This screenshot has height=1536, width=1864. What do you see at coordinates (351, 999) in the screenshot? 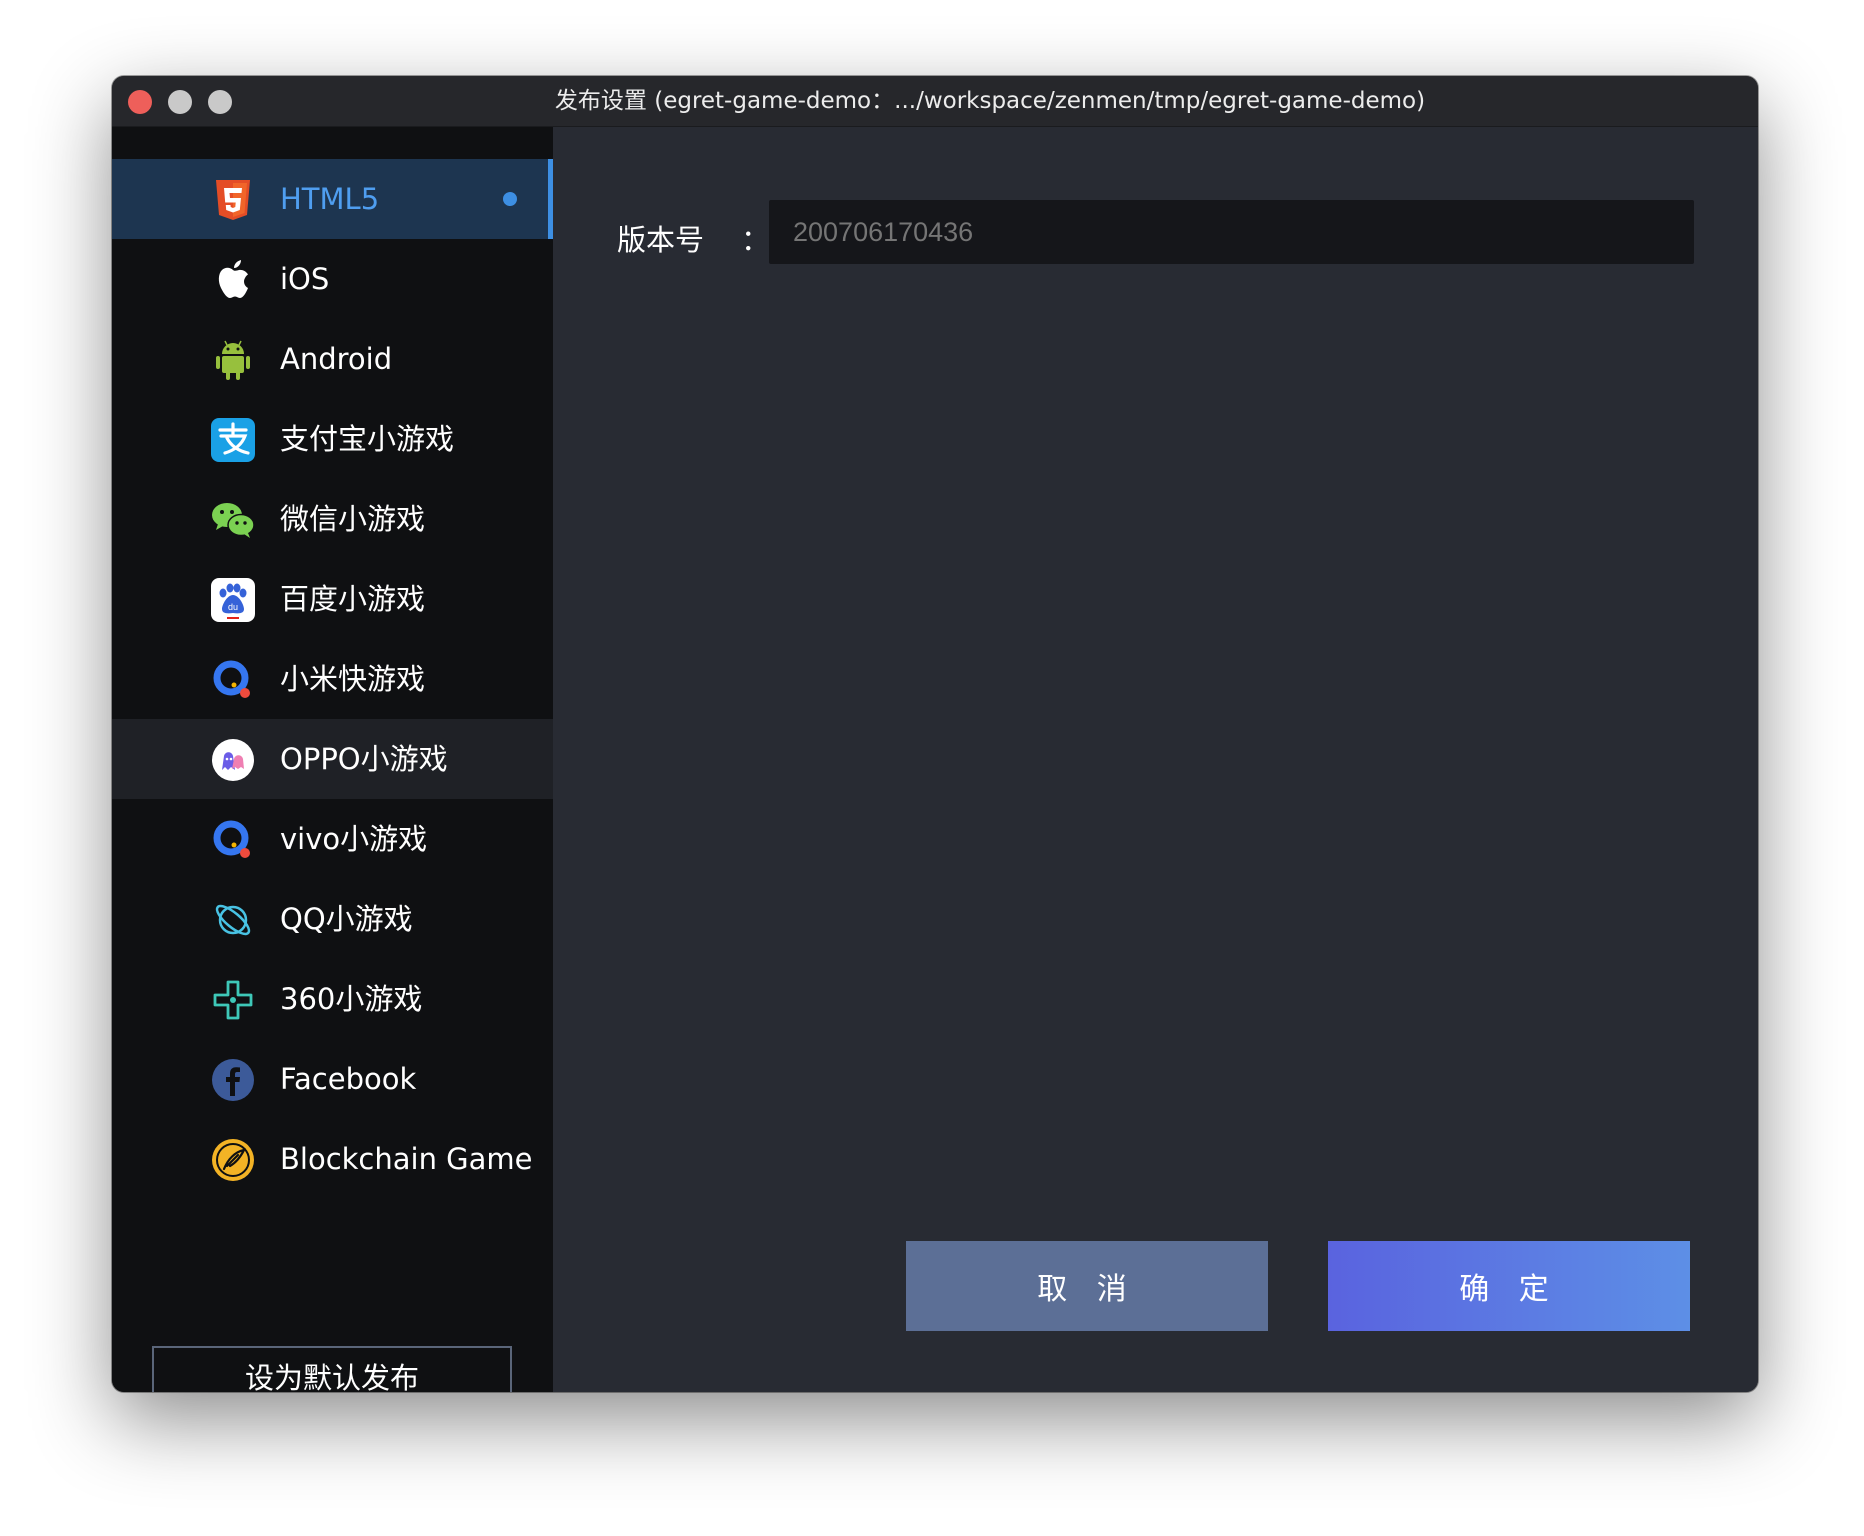
I see `sidebar-item-label: 360小游戏` at bounding box center [351, 999].